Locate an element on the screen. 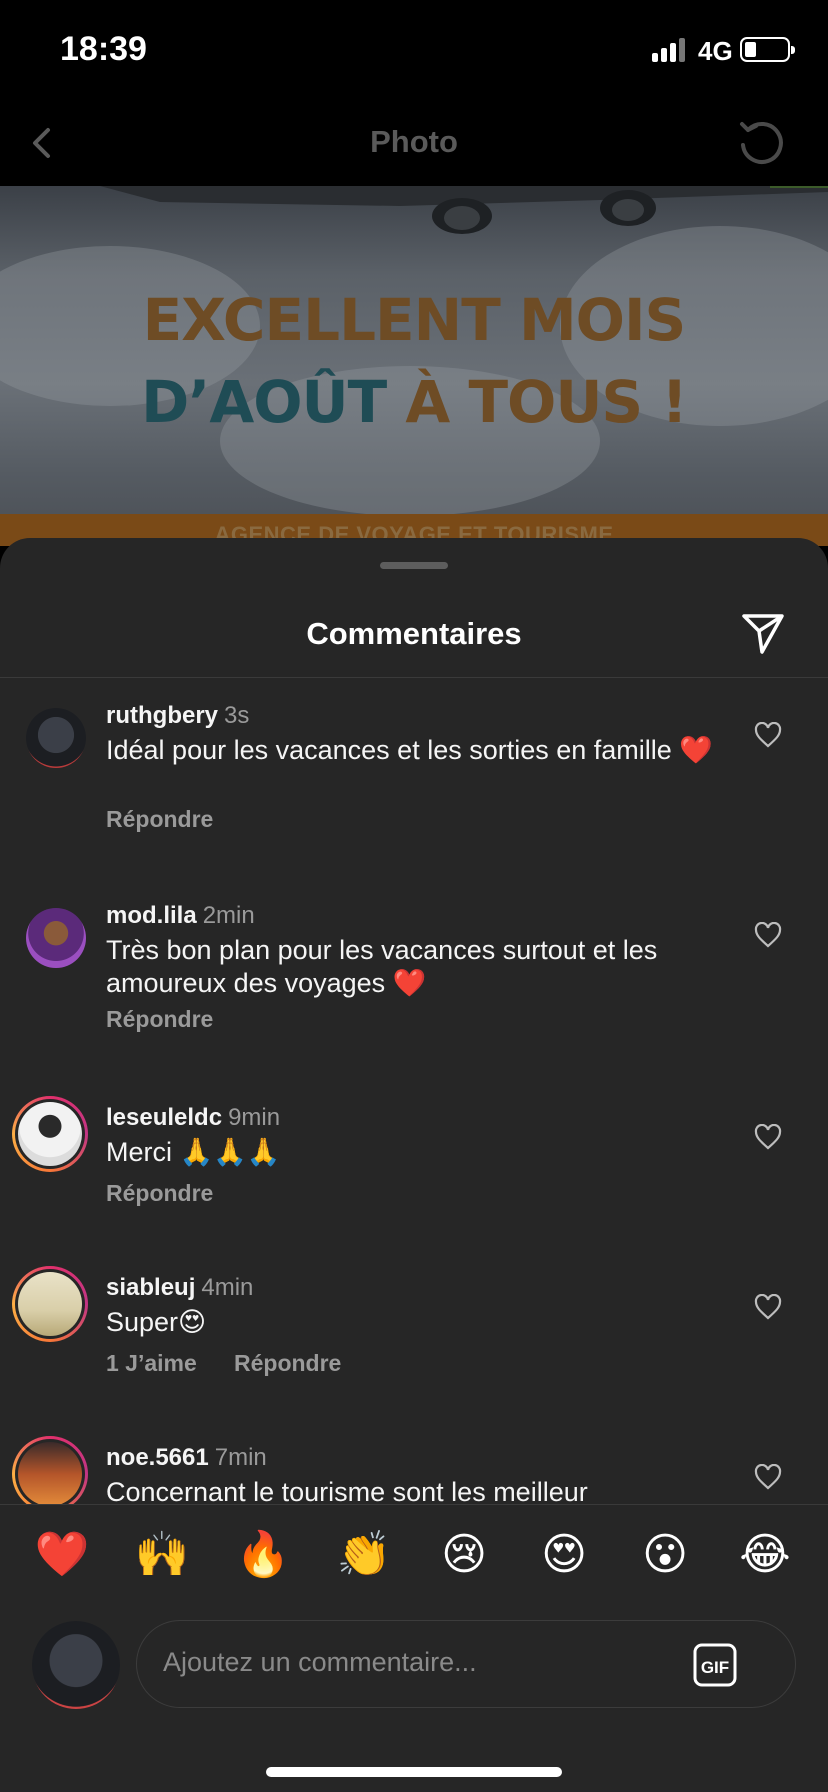 This screenshot has width=828, height=1792. share-icon is located at coordinates (763, 633).